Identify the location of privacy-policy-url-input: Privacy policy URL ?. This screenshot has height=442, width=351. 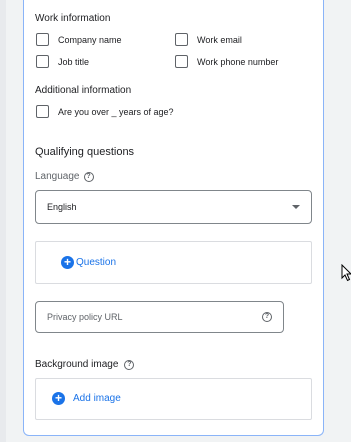
(159, 317).